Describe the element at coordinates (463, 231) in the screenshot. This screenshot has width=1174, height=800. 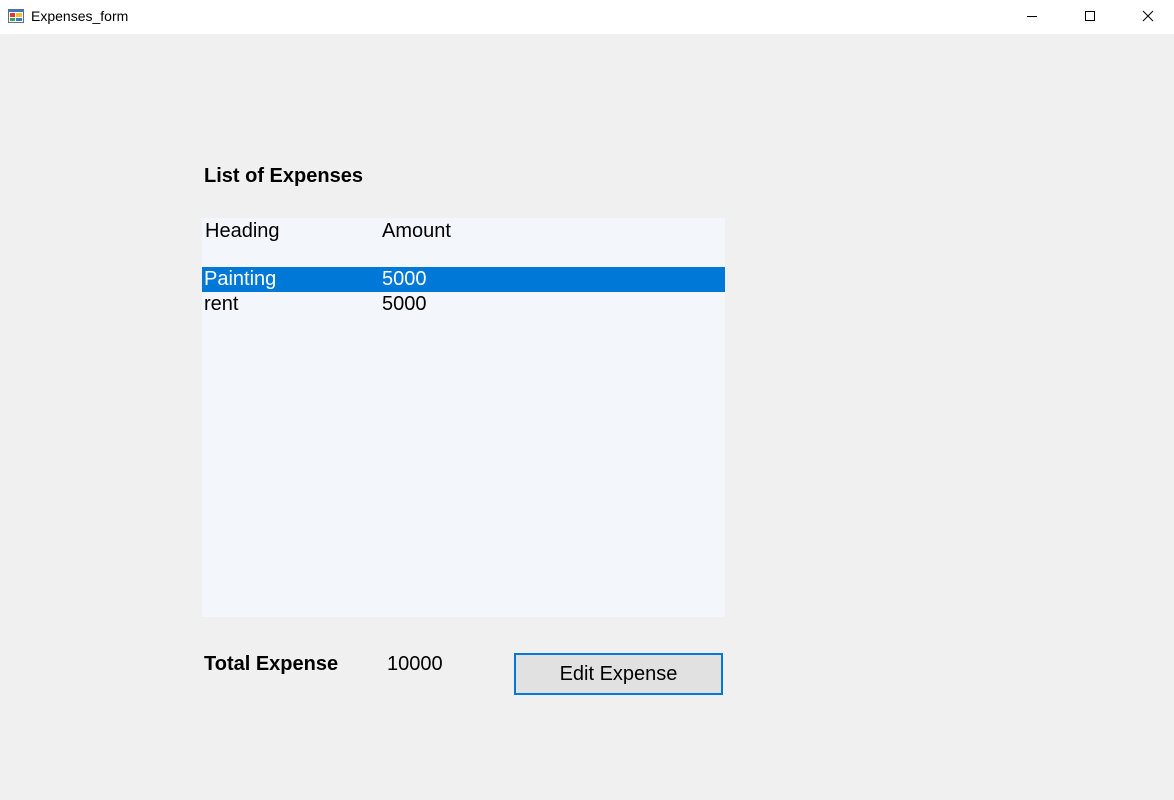
I see `listview-header: Heading Amount` at that location.